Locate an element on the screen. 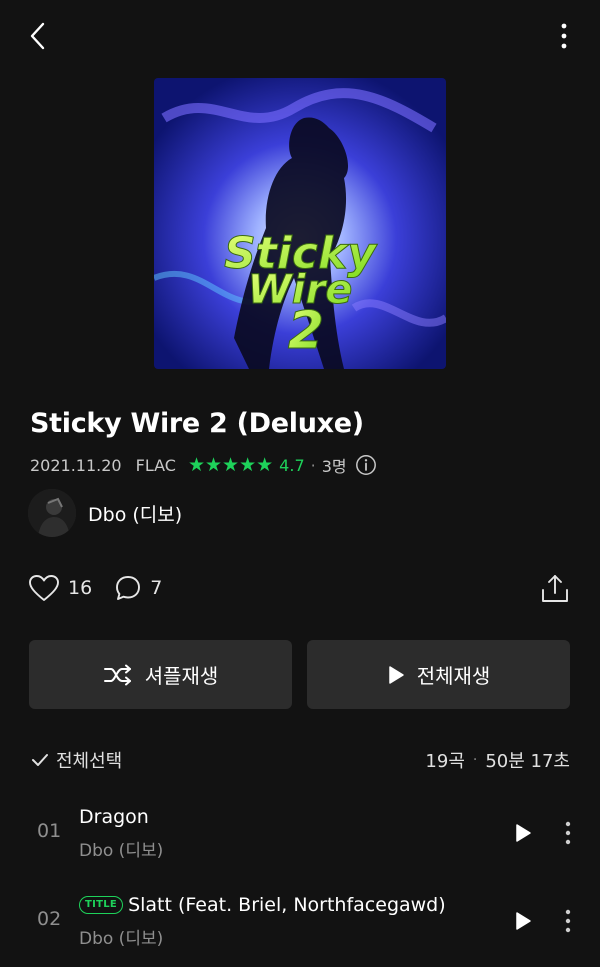  artist-avatar is located at coordinates (52, 513).